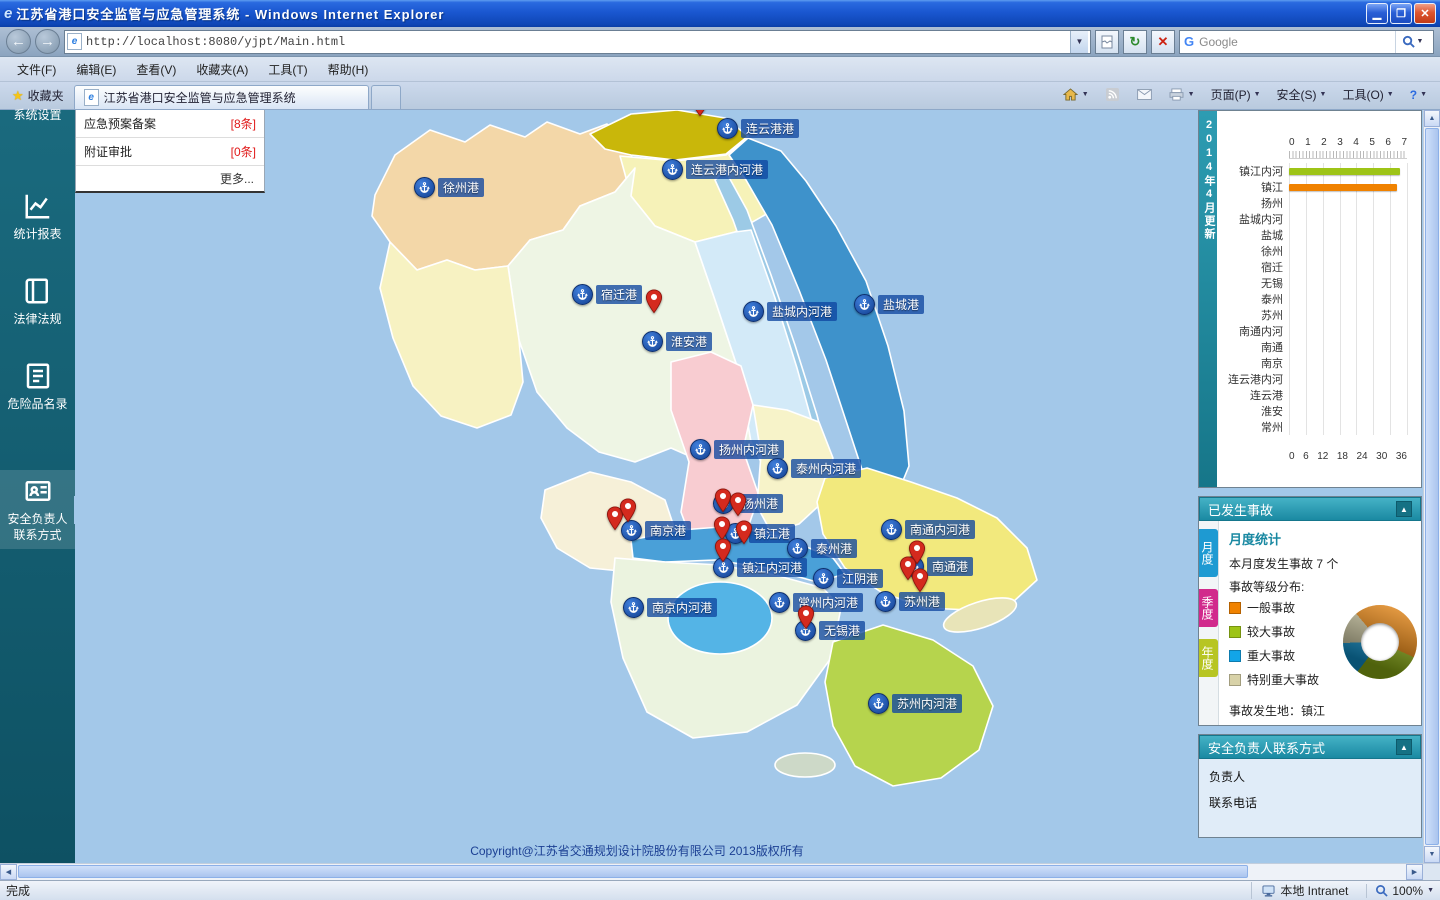 The image size is (1440, 900). What do you see at coordinates (1302, 94) in the screenshot?
I see `safety-menu-button: 安全(S) ▼` at bounding box center [1302, 94].